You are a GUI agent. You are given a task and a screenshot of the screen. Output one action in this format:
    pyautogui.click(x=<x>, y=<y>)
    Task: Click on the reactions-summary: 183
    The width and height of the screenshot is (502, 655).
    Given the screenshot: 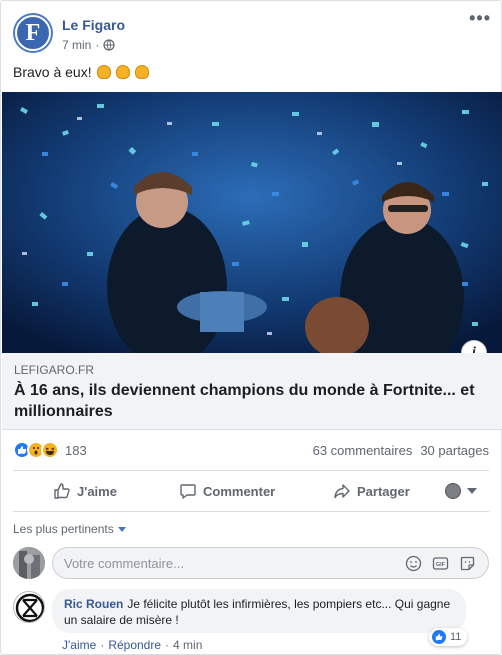 What is the action you would take?
    pyautogui.click(x=50, y=450)
    